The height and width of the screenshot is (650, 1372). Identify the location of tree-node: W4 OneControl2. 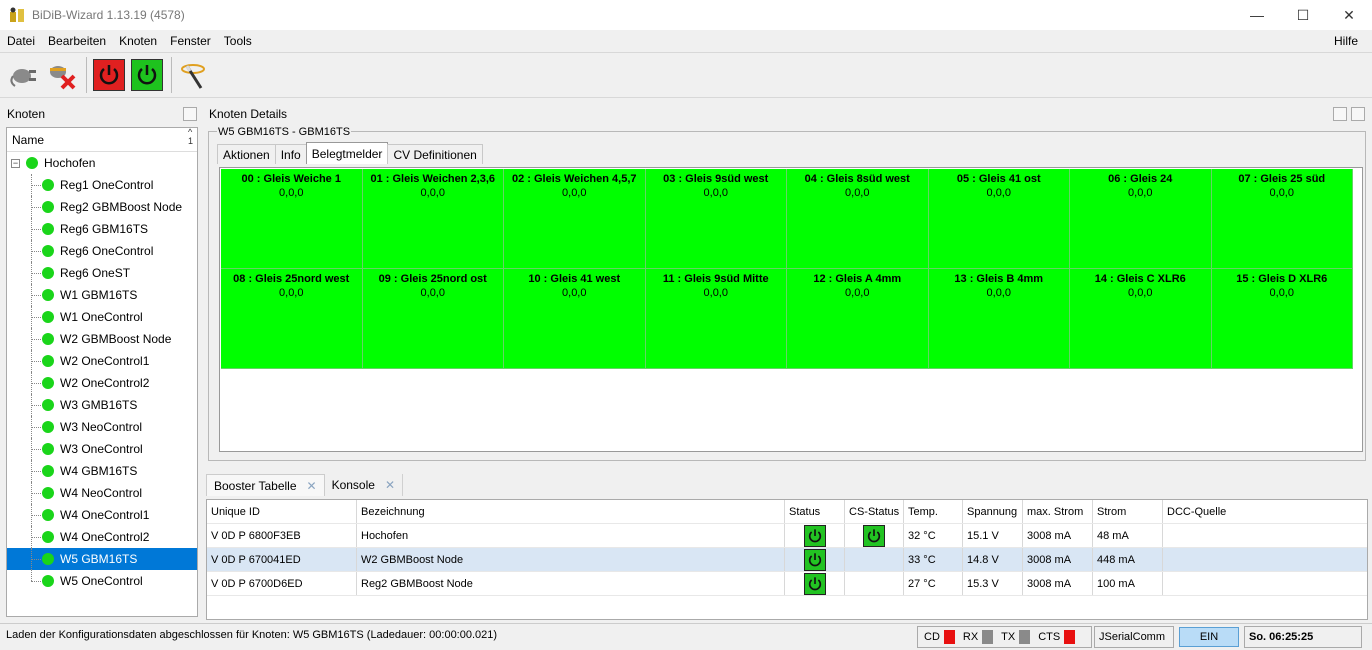
(102, 537).